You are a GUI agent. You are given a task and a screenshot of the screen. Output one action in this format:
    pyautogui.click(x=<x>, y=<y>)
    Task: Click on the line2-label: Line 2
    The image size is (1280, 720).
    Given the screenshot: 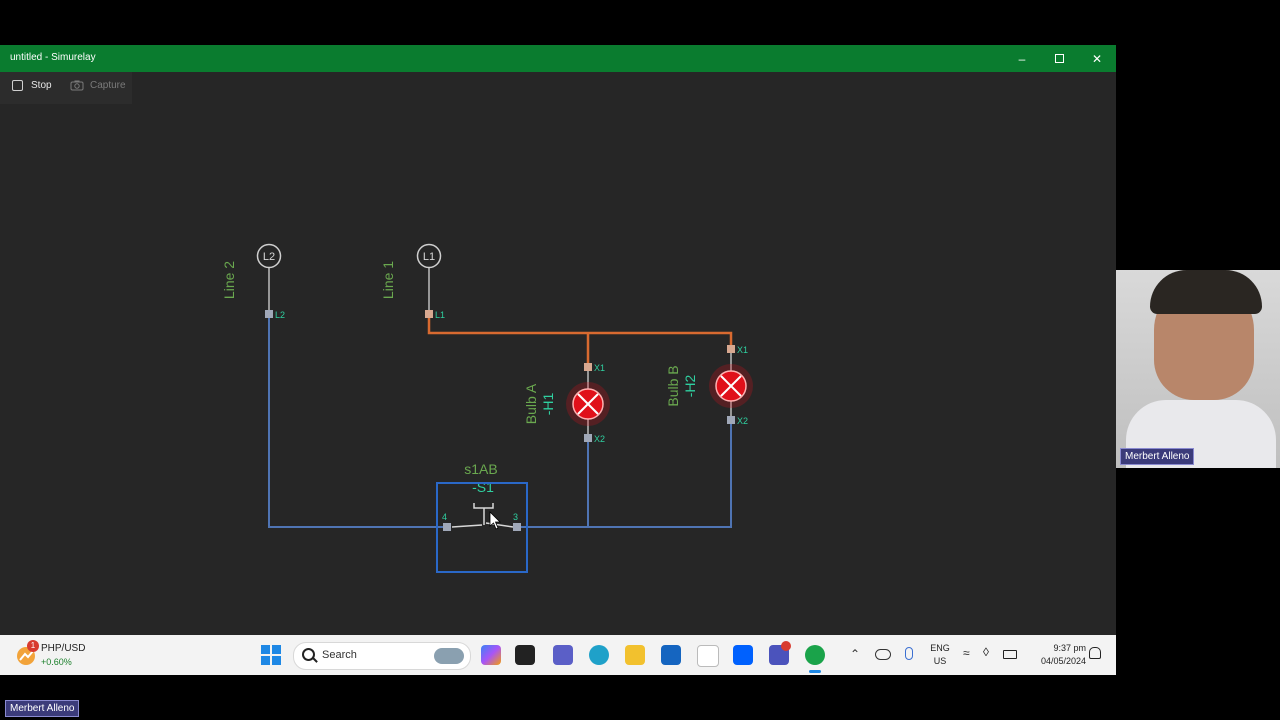 What is the action you would take?
    pyautogui.click(x=229, y=280)
    